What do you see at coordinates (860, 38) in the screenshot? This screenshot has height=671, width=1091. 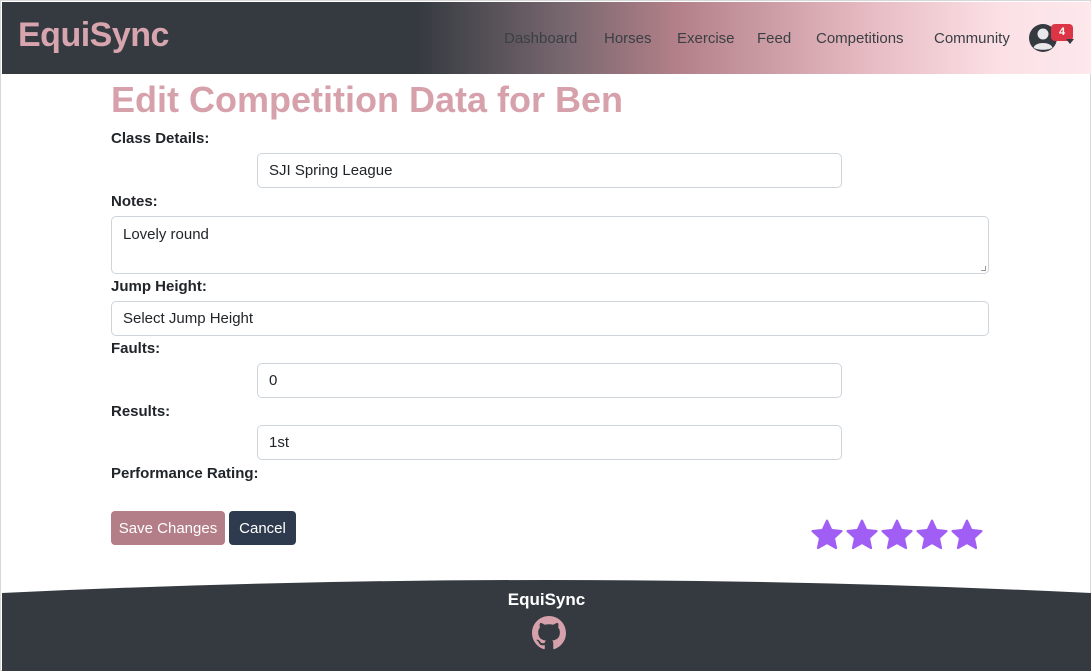 I see `nav-item-competitions: Competitions` at bounding box center [860, 38].